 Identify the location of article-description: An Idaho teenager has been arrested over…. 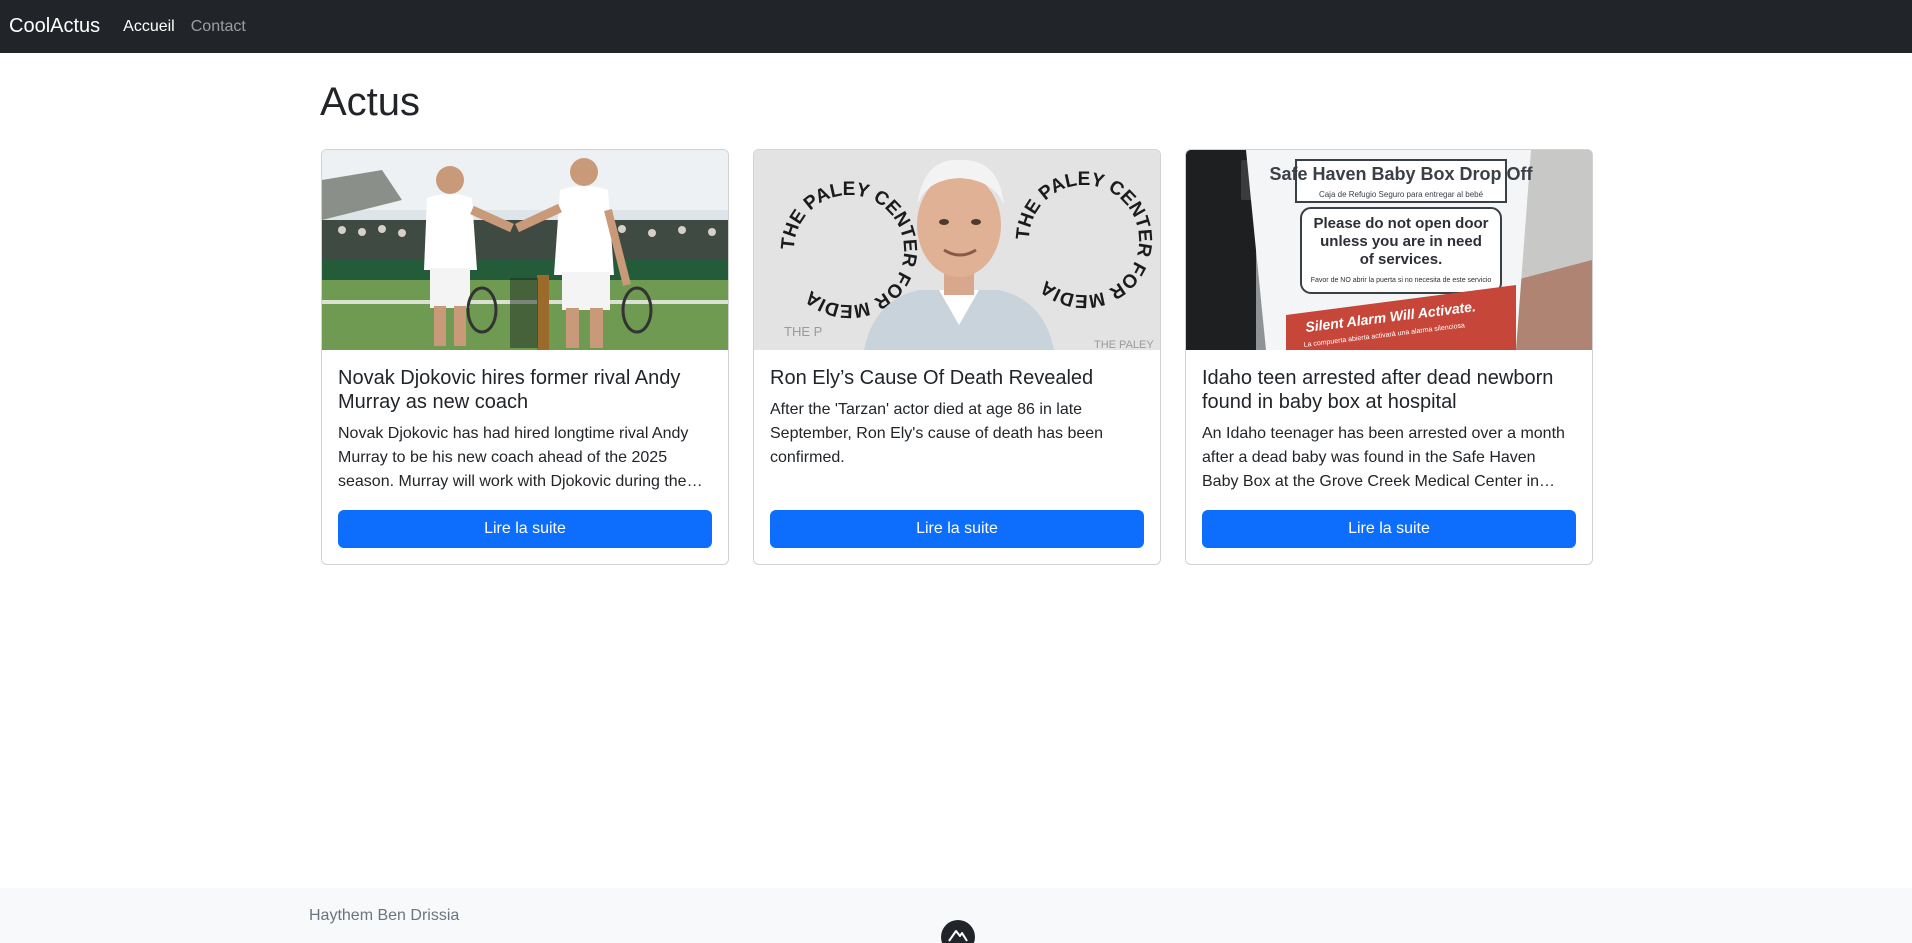
(1383, 457).